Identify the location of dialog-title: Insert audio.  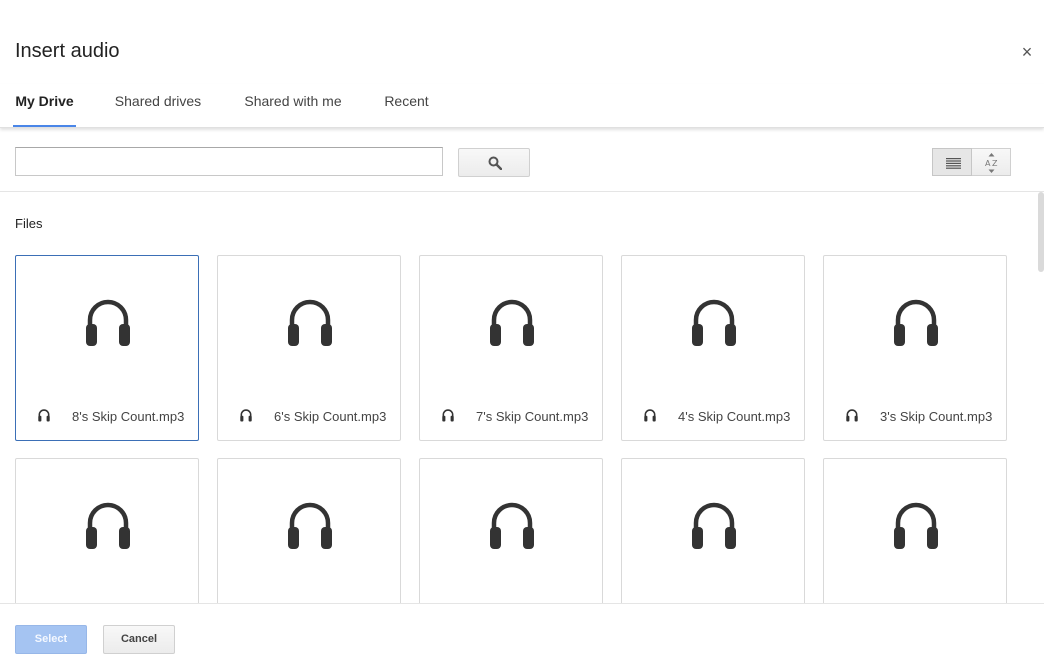
(67, 51).